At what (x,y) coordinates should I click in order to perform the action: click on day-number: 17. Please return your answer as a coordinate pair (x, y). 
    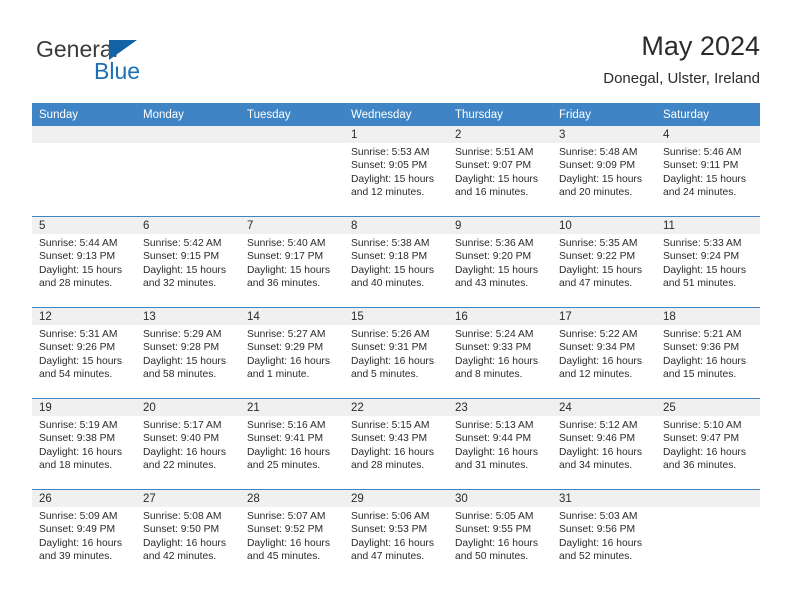
    Looking at the image, I should click on (604, 316).